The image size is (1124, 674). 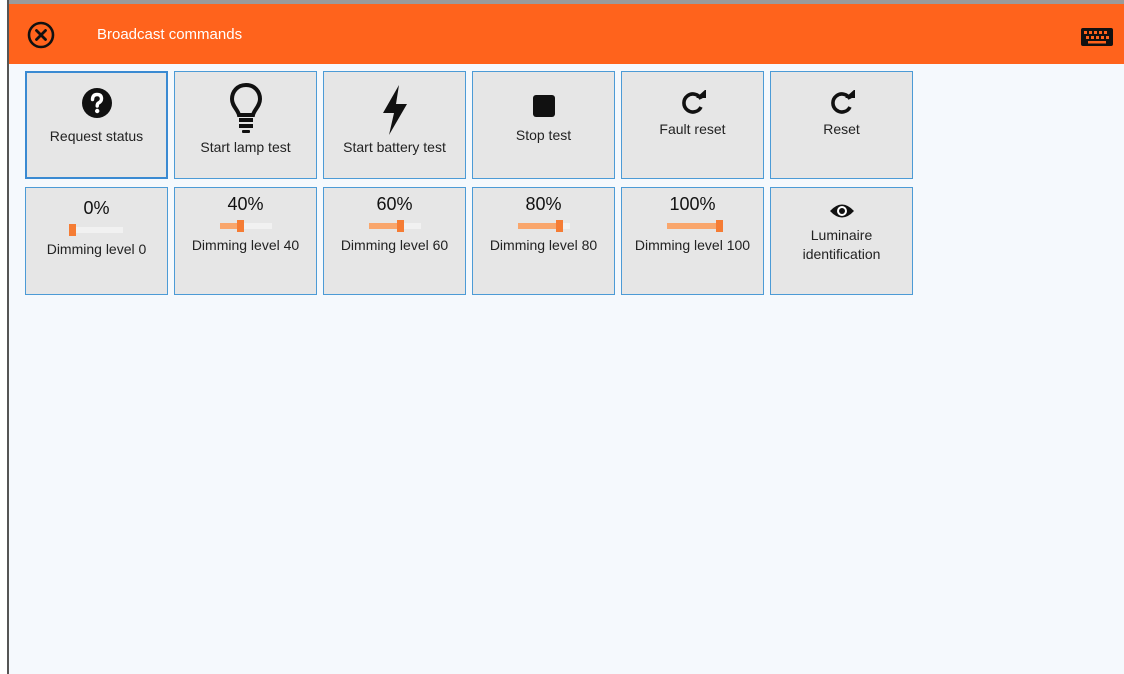 I want to click on luminaire-identification-button: Luminaire identification, so click(x=841, y=241).